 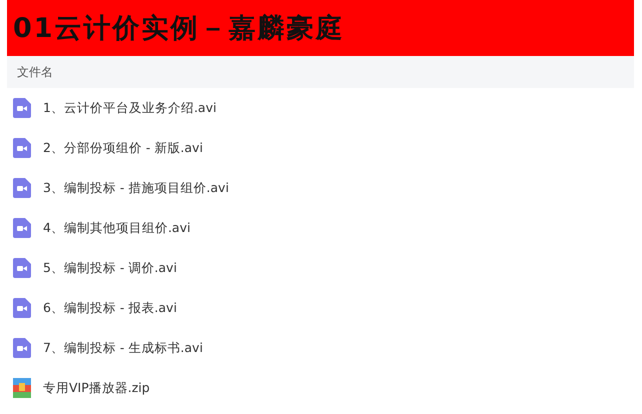 What do you see at coordinates (22, 388) in the screenshot?
I see `archive-file-icon` at bounding box center [22, 388].